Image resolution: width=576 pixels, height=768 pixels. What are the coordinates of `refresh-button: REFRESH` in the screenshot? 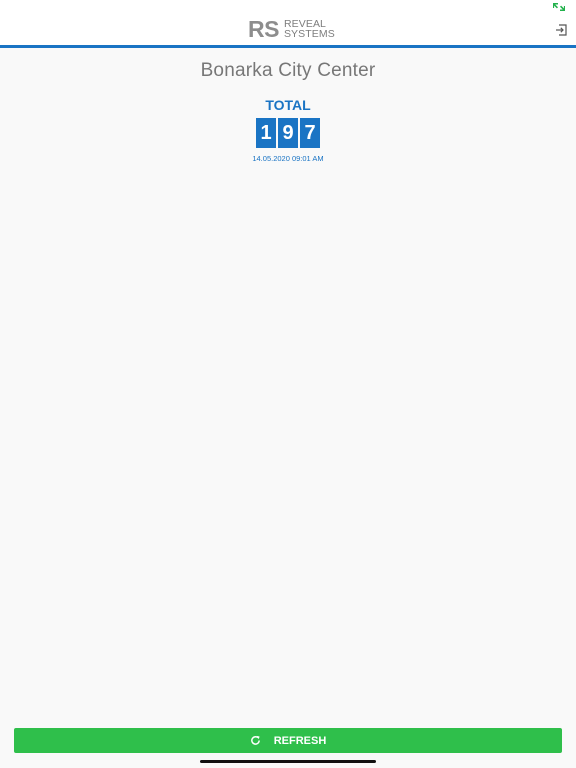 It's located at (288, 740).